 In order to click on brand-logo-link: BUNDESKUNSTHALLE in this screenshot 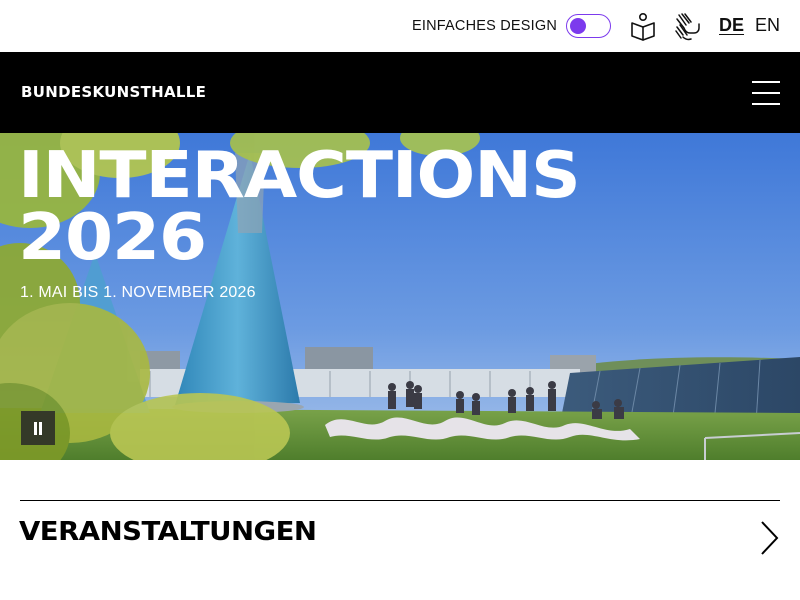, I will do `click(113, 92)`.